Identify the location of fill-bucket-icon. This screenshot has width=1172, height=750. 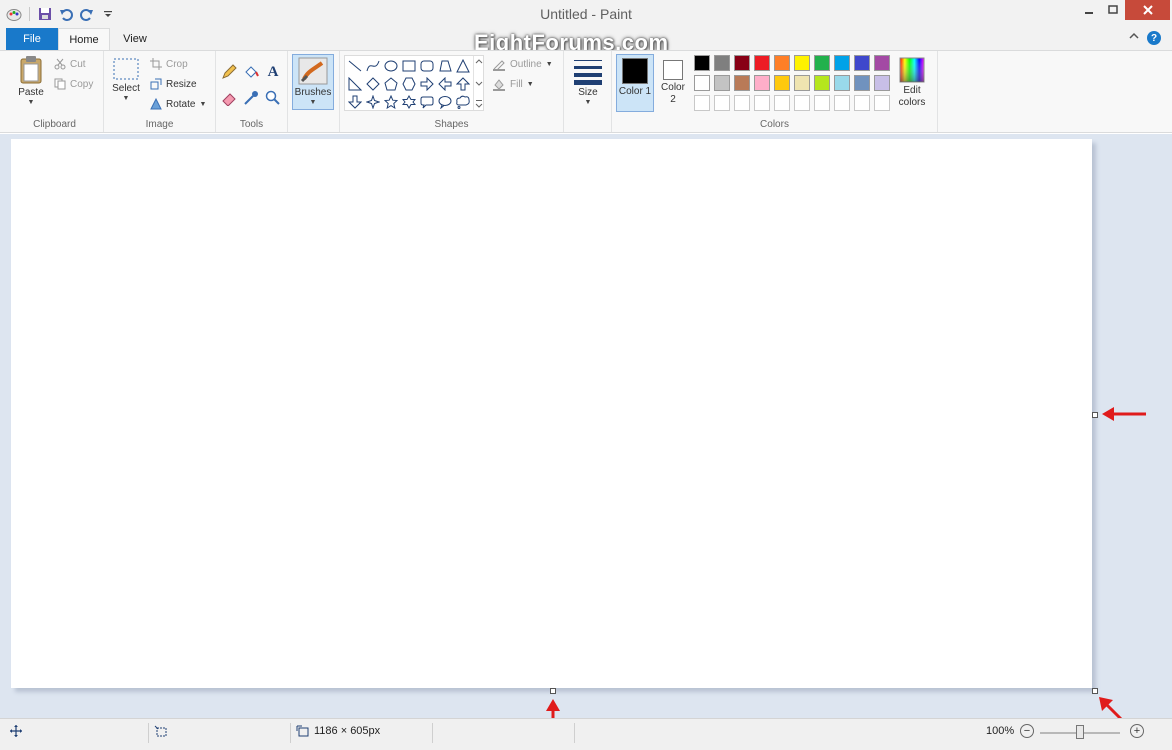
(251, 72).